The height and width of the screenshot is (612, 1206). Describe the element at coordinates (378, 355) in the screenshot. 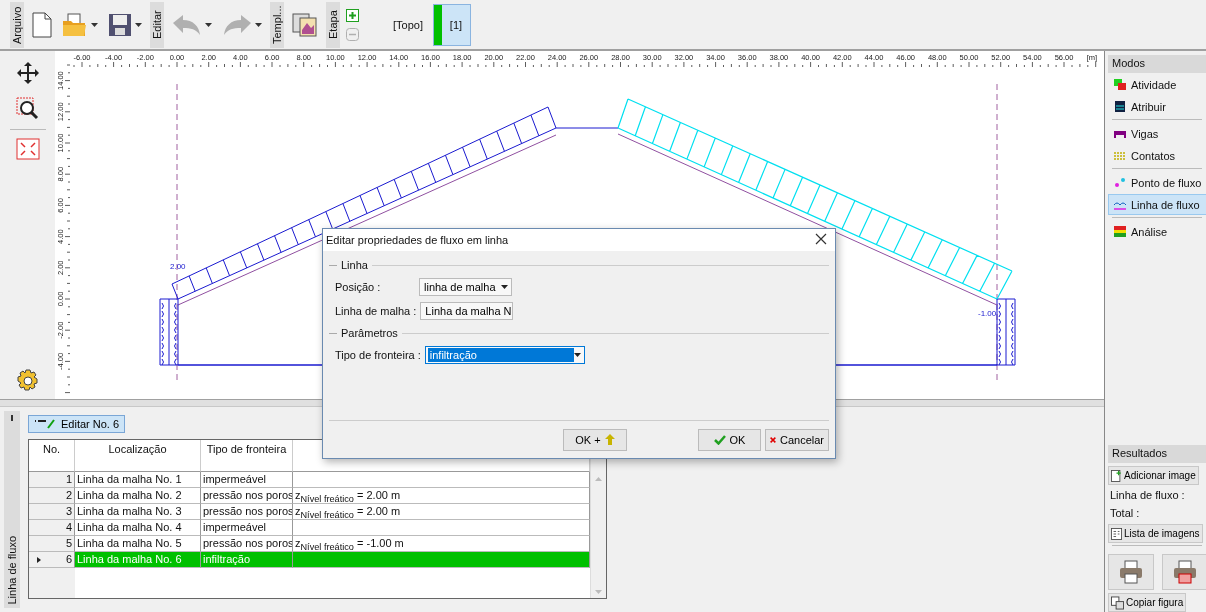

I see `field-label: Tipo de fronteira :` at that location.